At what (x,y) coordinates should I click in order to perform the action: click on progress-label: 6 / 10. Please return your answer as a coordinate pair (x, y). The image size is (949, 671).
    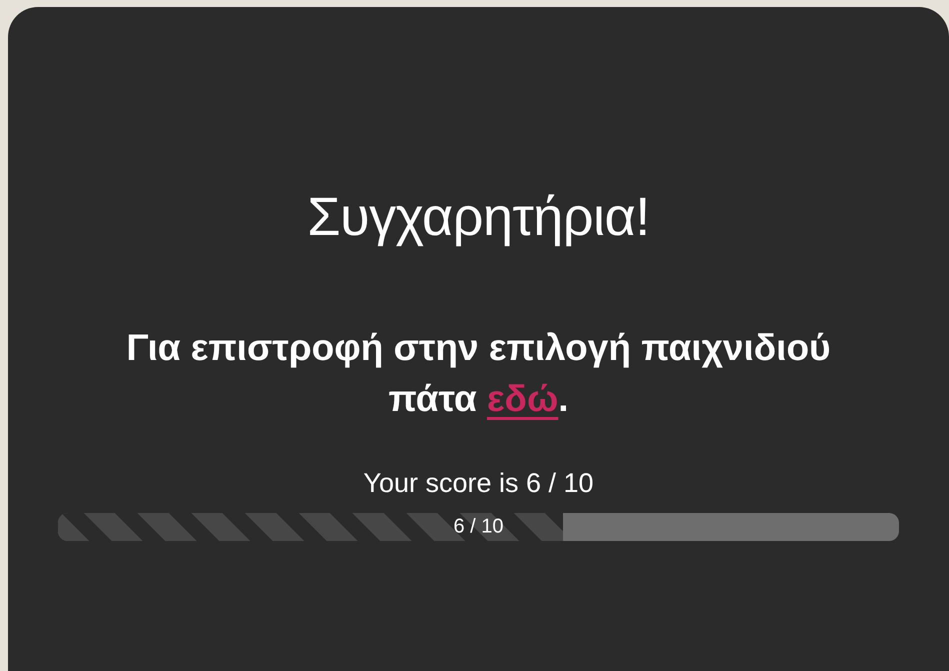
    Looking at the image, I should click on (478, 526).